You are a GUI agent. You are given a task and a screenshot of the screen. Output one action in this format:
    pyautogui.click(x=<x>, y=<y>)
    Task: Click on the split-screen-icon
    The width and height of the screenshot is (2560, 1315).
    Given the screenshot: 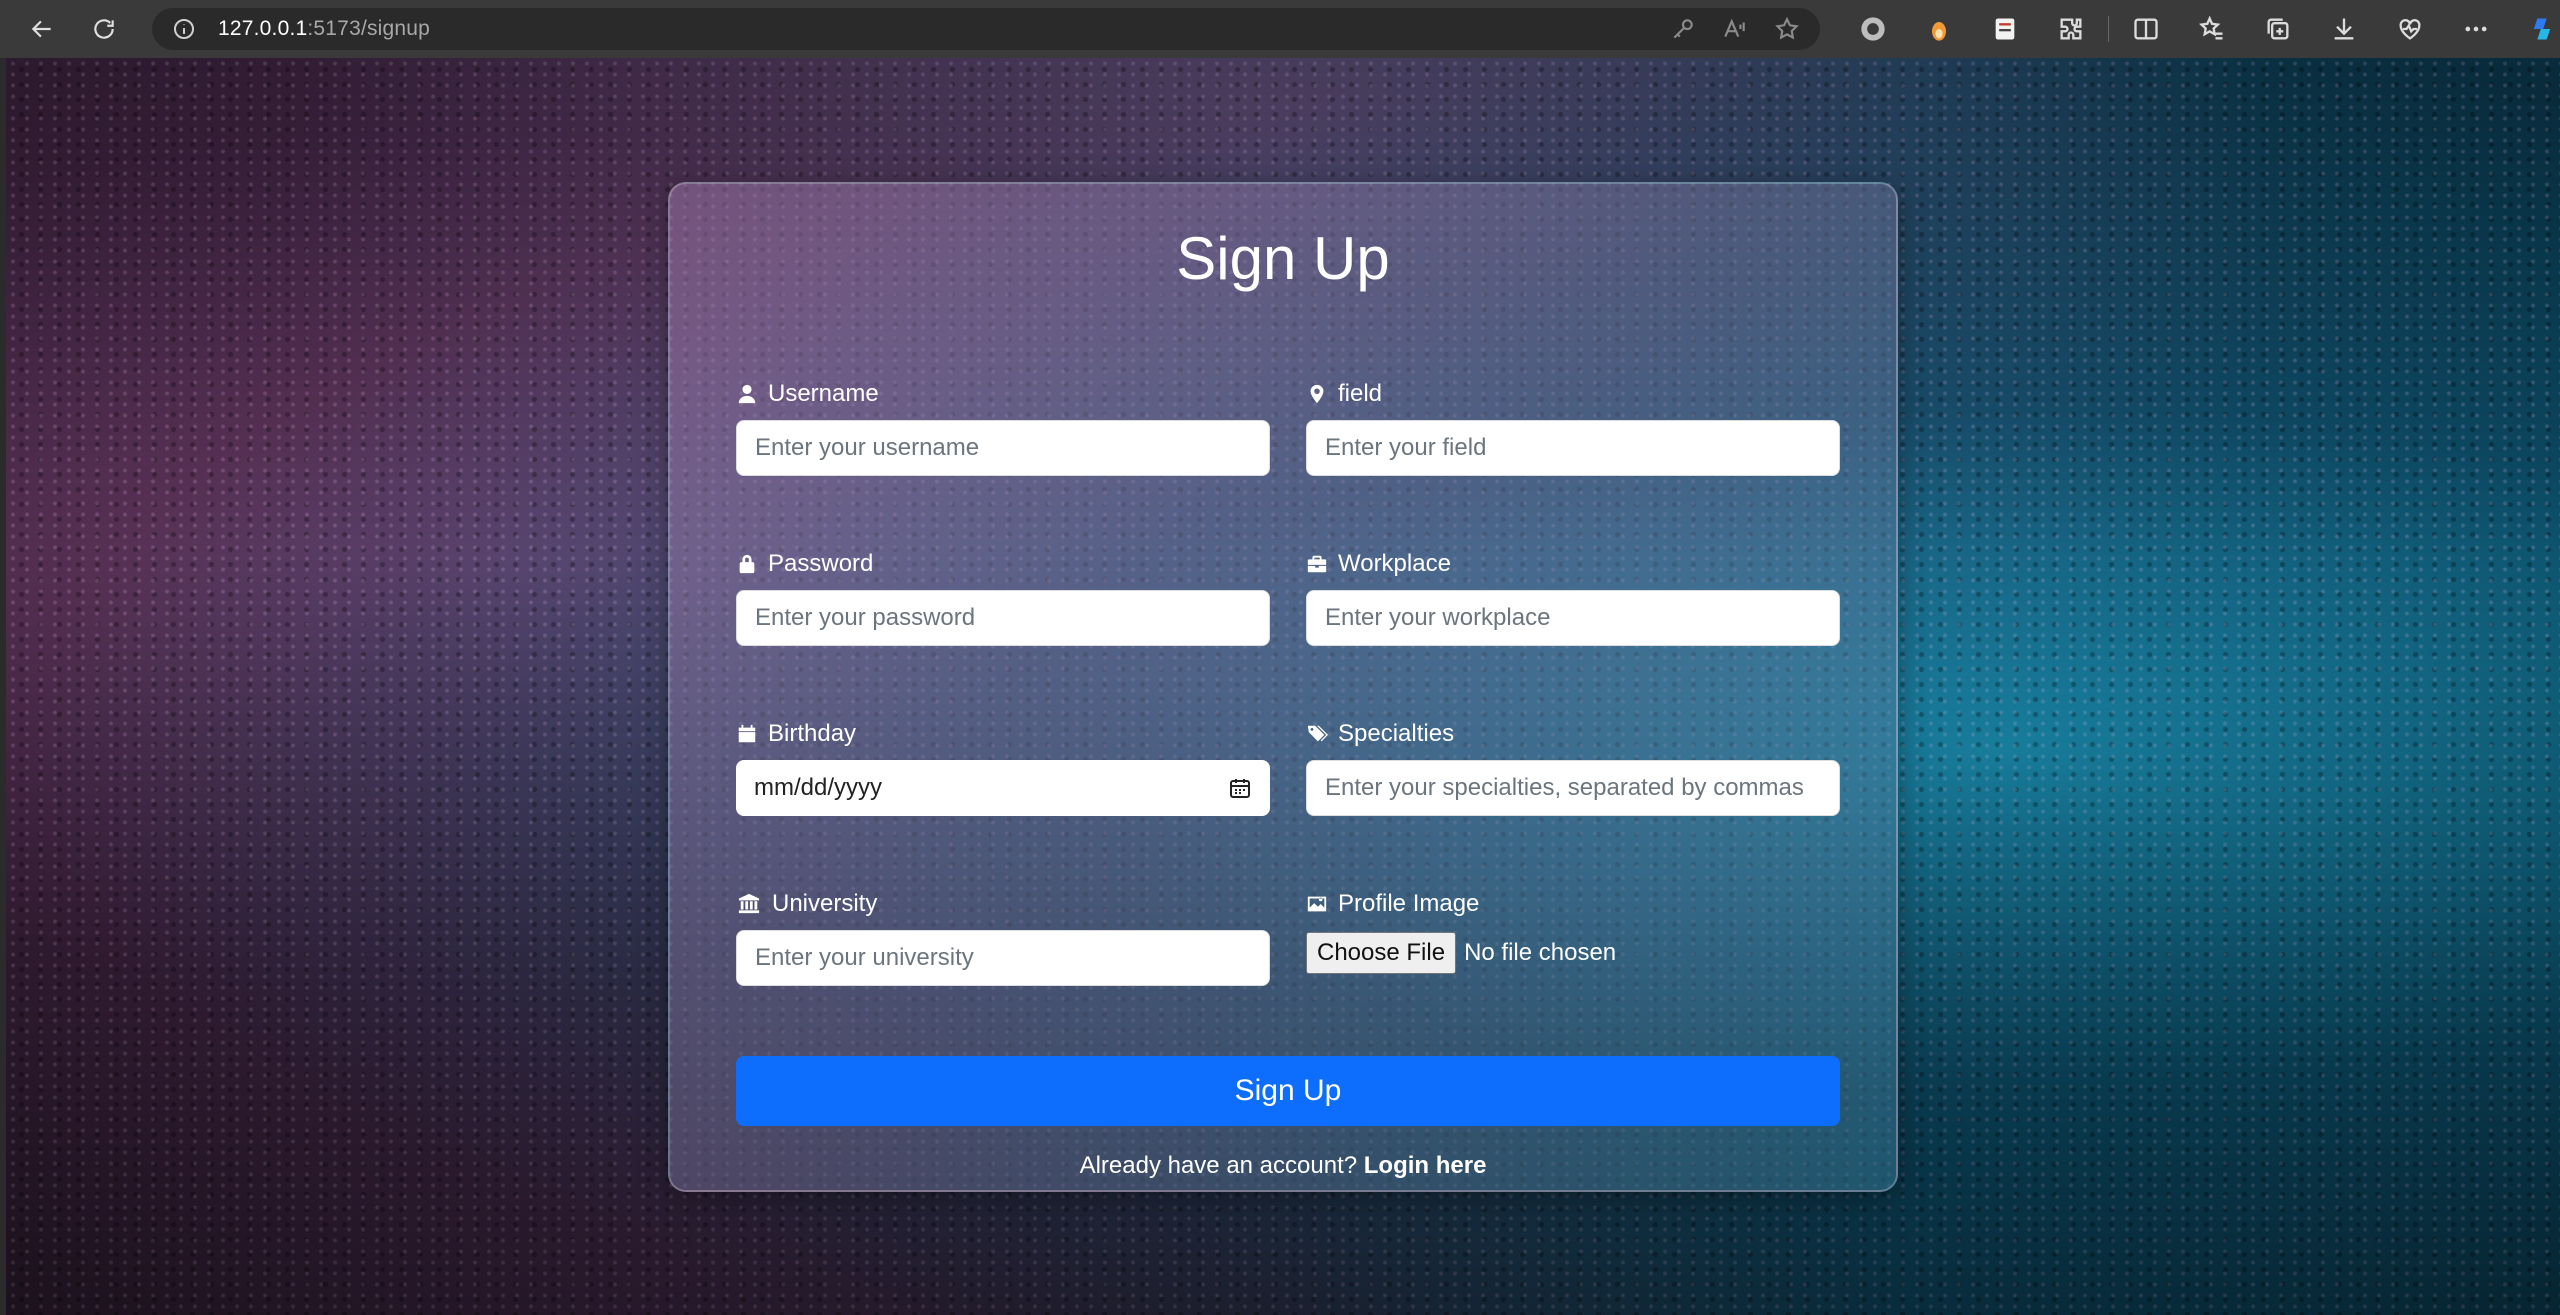 What is the action you would take?
    pyautogui.click(x=2146, y=29)
    